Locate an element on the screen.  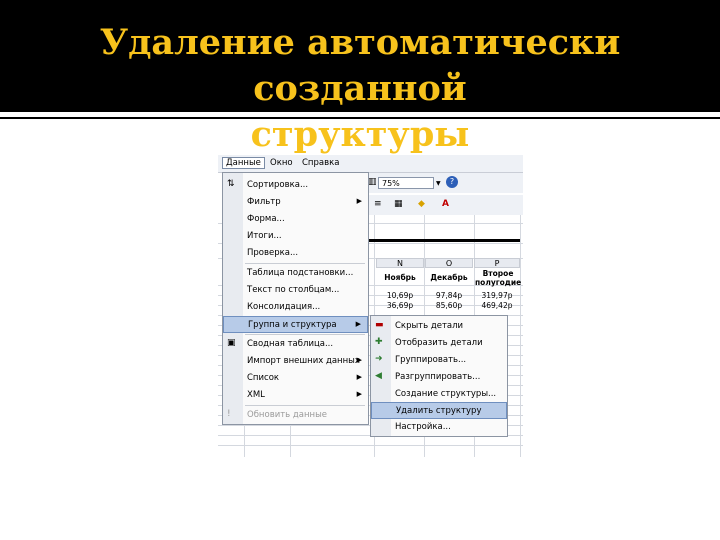
chevron-down-icon: ▼ is located at coordinates (438, 183).